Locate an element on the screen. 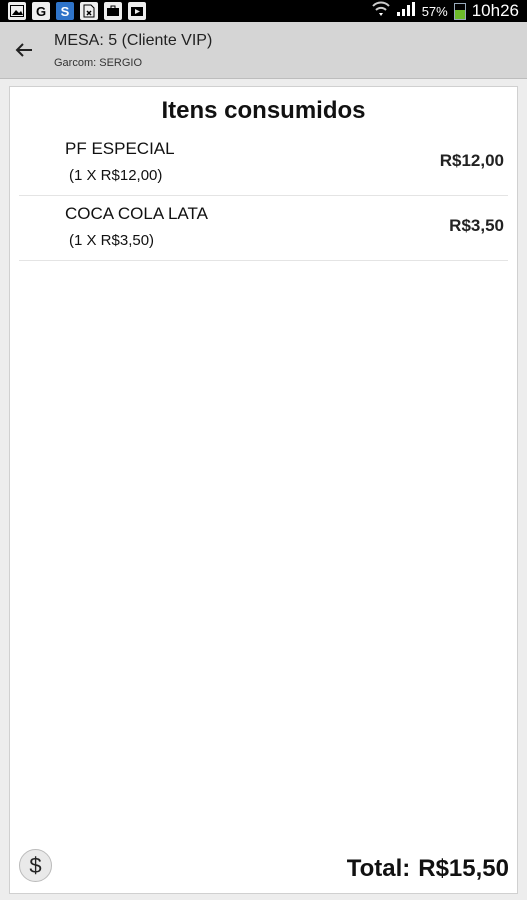 This screenshot has height=900, width=527. pay-button: $ is located at coordinates (35, 865).